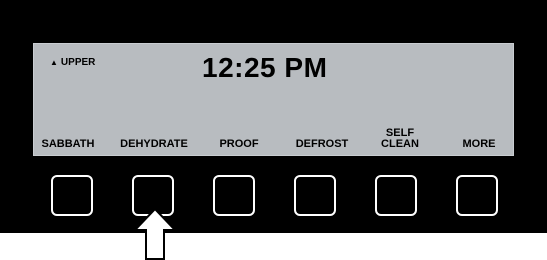 The height and width of the screenshot is (260, 547). Describe the element at coordinates (100, 62) in the screenshot. I see `upper-oven-indicator: ▲ UPPER` at that location.